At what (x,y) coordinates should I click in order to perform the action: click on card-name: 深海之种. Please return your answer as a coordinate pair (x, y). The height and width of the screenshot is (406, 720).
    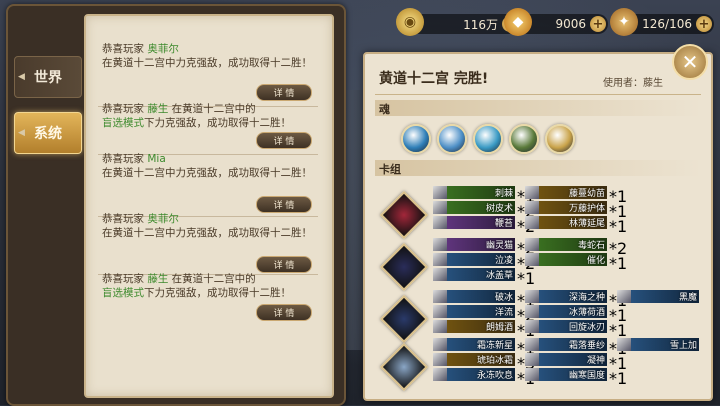
    Looking at the image, I should click on (586, 298).